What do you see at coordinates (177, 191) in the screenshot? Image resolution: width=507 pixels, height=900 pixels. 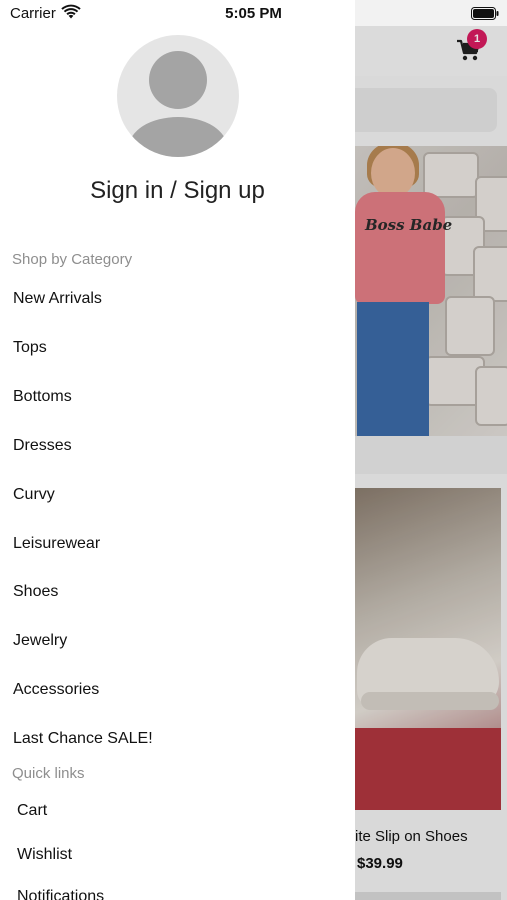 I see `sign-in-link: Sign in / Sign up` at bounding box center [177, 191].